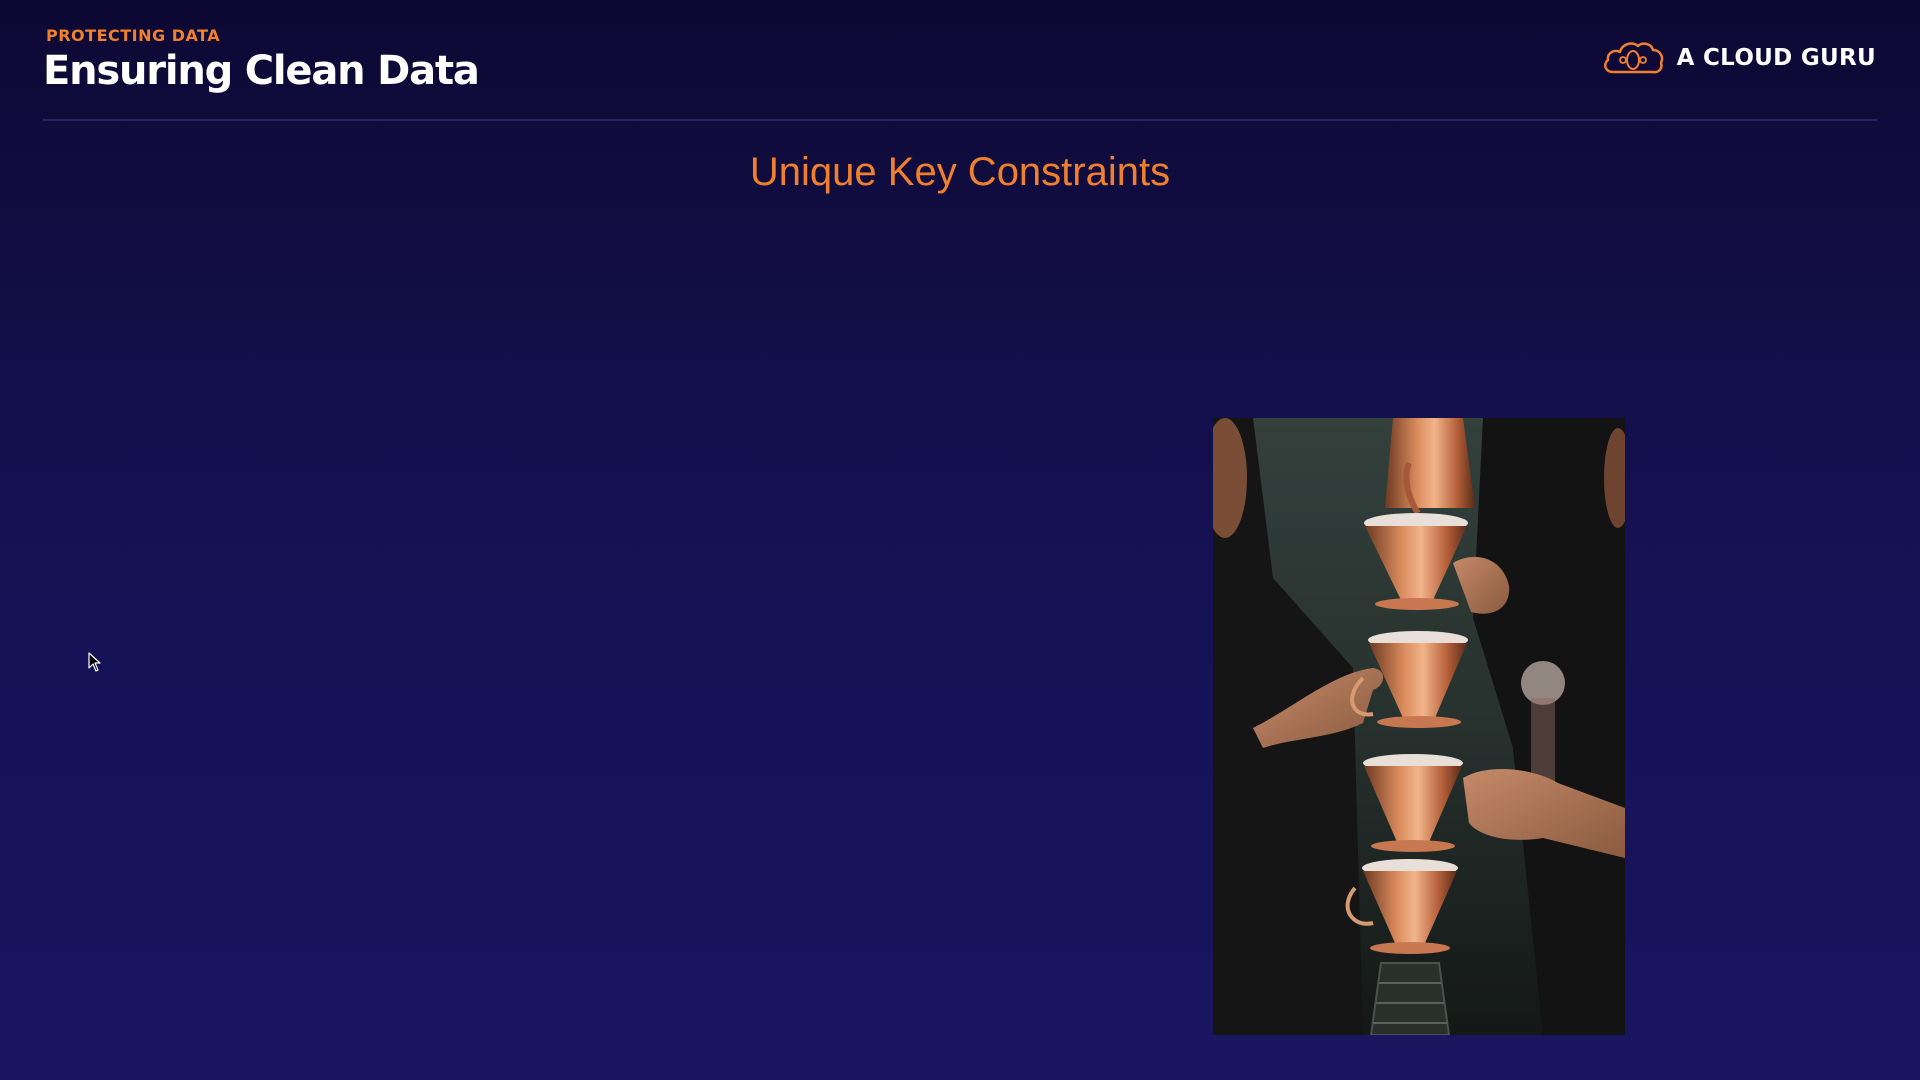  Describe the element at coordinates (960, 172) in the screenshot. I see `slide-heading: Unique Key Constraints` at that location.